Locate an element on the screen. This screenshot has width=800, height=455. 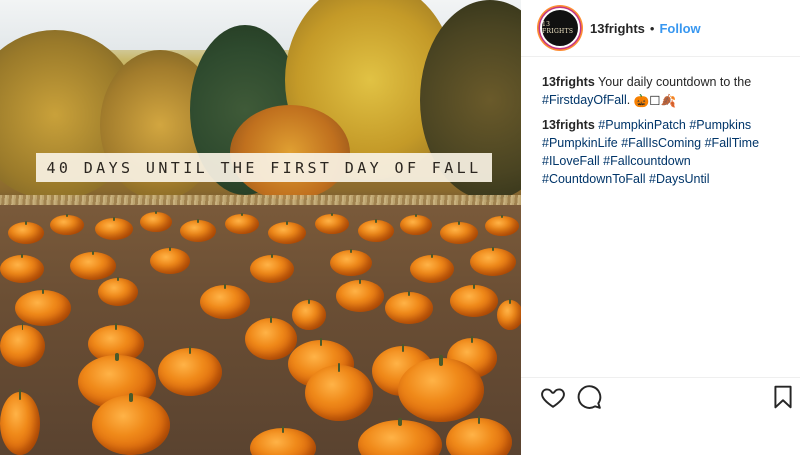
avatar: 13 FRIGHTS is located at coordinates (560, 28).